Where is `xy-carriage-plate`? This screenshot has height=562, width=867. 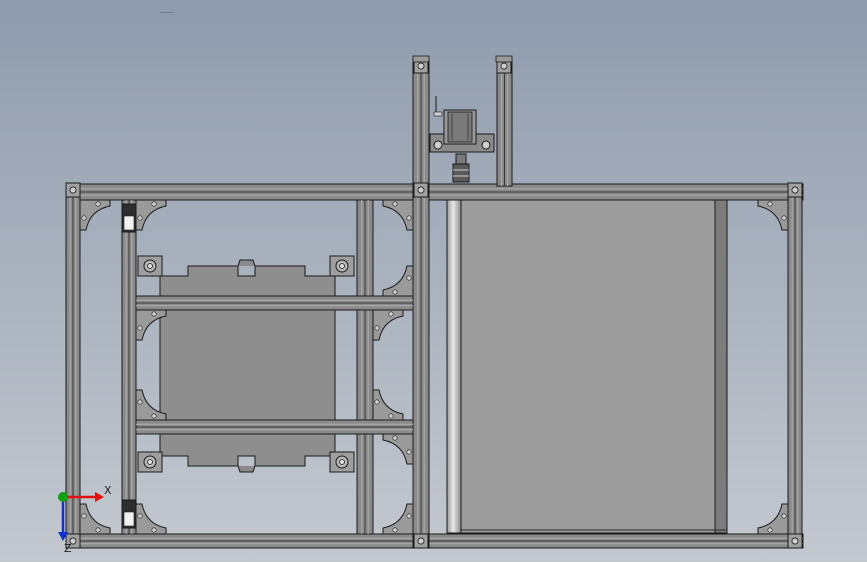 xy-carriage-plate is located at coordinates (247, 366).